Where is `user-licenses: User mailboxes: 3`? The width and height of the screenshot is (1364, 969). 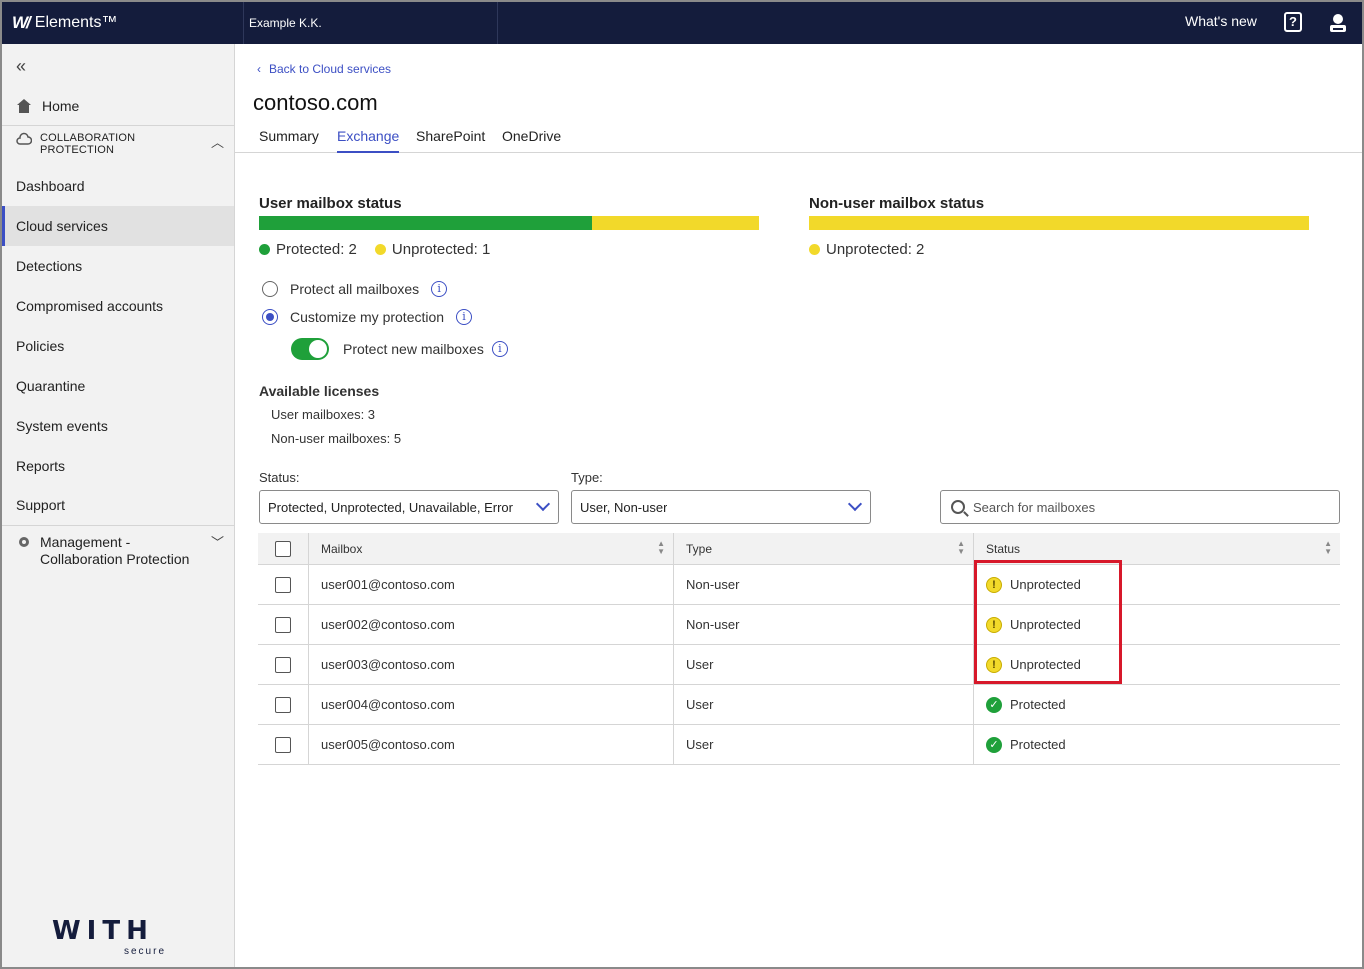
user-licenses: User mailboxes: 3 is located at coordinates (323, 414).